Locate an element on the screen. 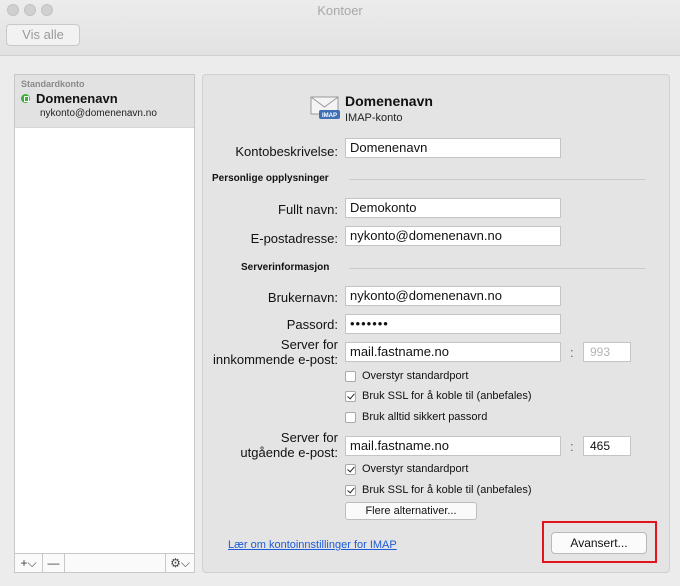 The width and height of the screenshot is (680, 586). outgoing-override-port-checkbox: Overstyr standardport is located at coordinates (406, 469).